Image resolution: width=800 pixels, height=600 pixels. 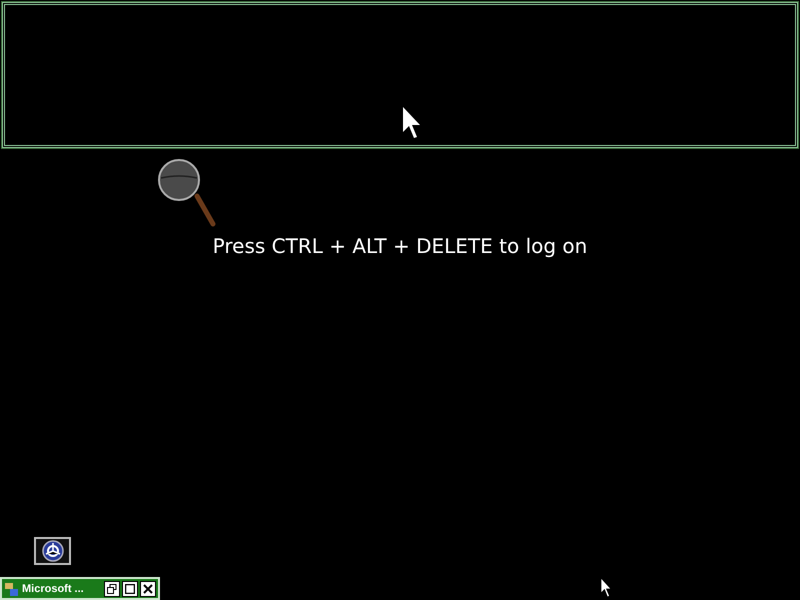 I want to click on restore-button, so click(x=112, y=588).